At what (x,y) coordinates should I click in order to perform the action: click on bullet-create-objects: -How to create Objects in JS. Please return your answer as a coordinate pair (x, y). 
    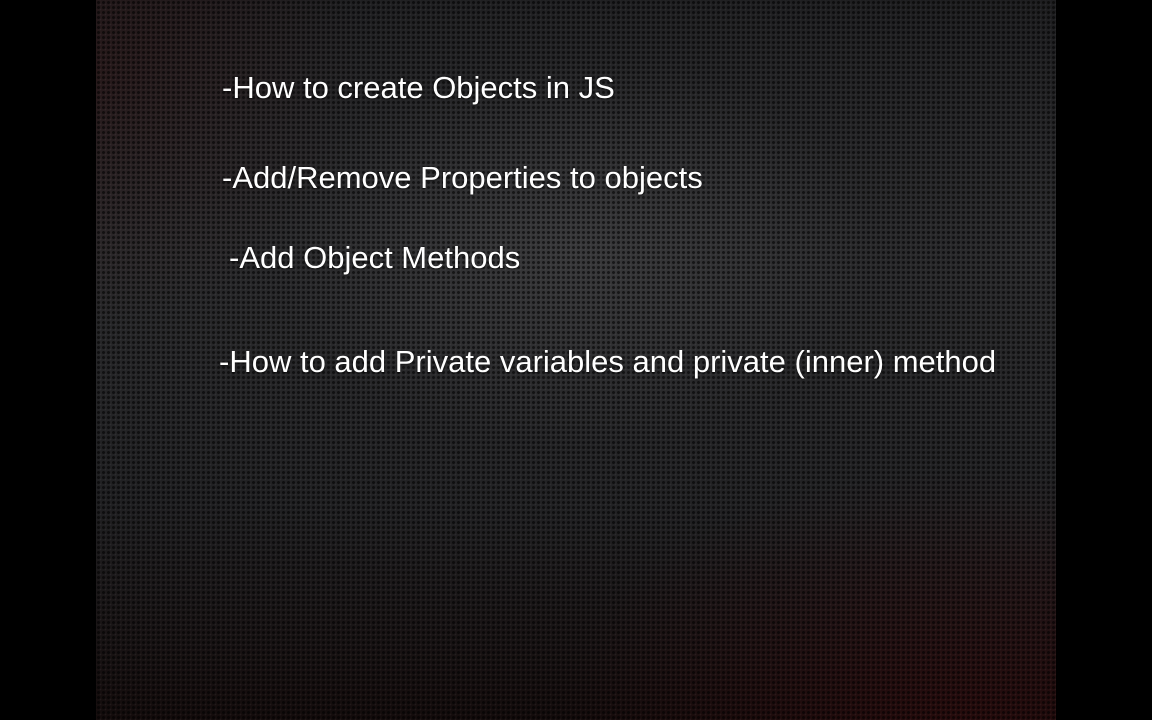
    Looking at the image, I should click on (418, 87).